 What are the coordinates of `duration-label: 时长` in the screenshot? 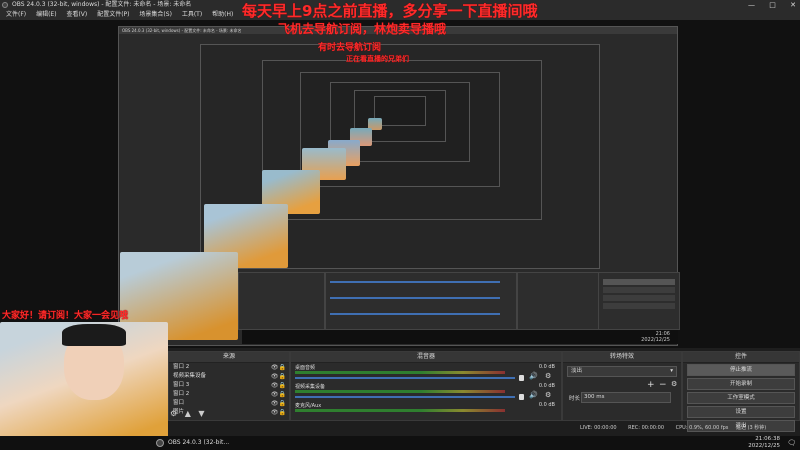 It's located at (575, 399).